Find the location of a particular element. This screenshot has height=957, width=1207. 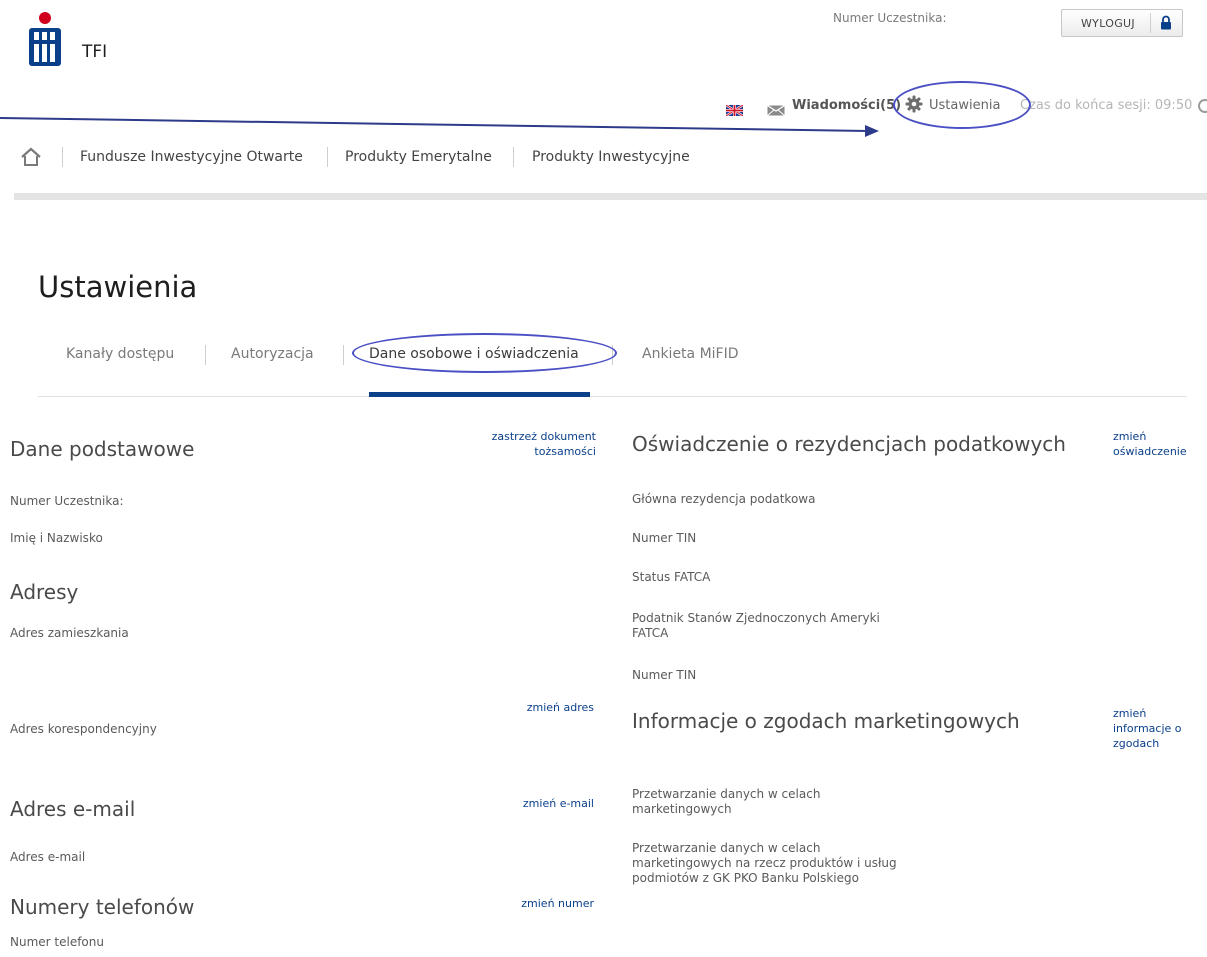

tab-access-channels: Kanały dostępu is located at coordinates (120, 354).